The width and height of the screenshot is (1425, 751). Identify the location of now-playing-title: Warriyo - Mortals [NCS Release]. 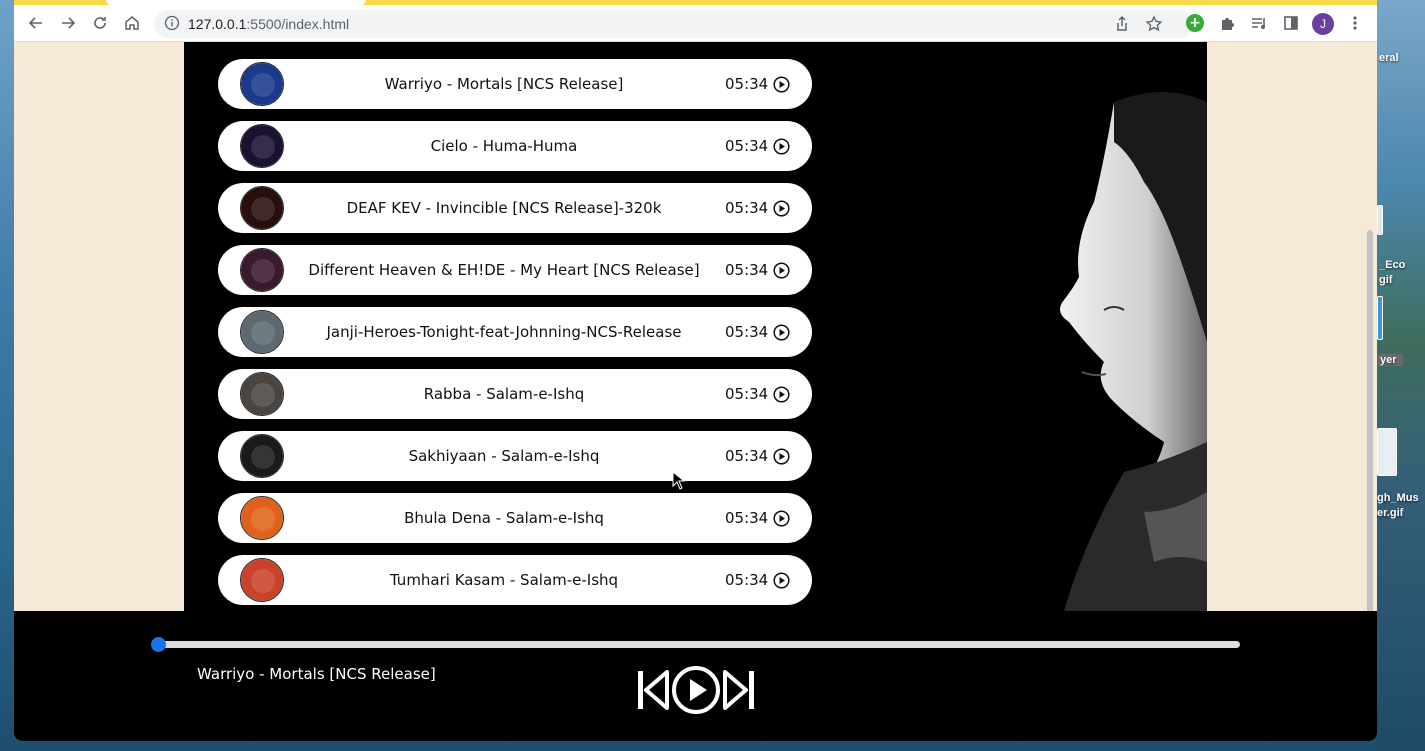
(316, 674).